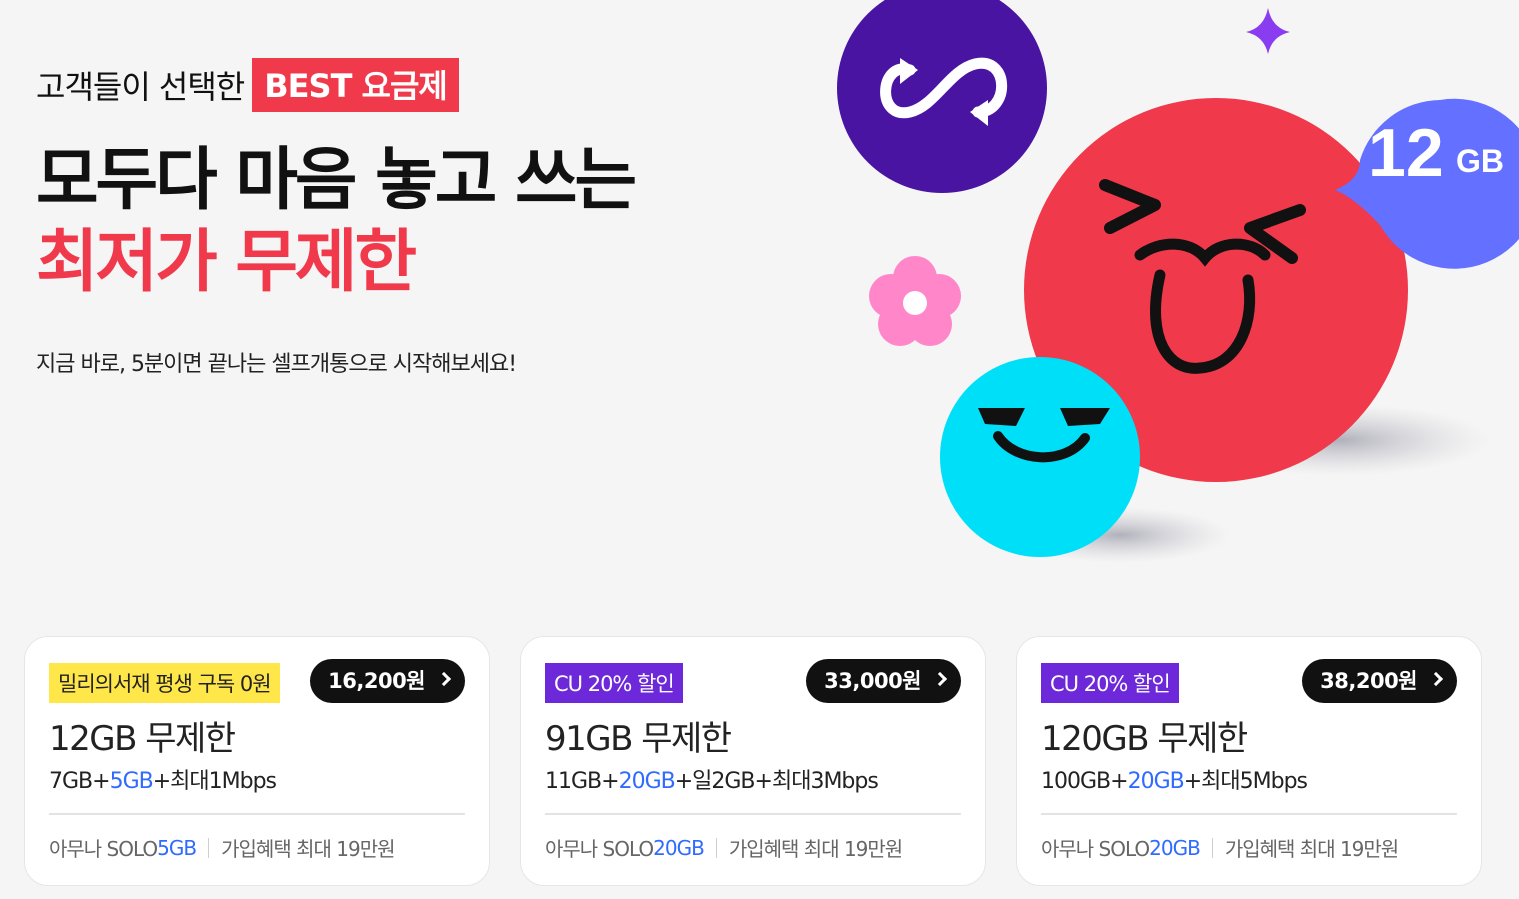  I want to click on headline-line-2: 최저가 무제한, so click(226, 262).